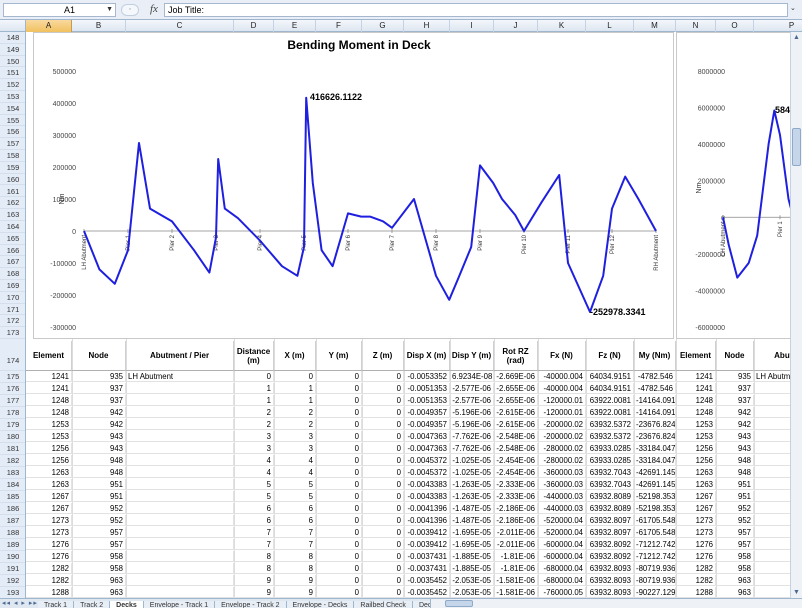 The height and width of the screenshot is (608, 802). I want to click on table-cell: -0.0037431, so click(427, 556).